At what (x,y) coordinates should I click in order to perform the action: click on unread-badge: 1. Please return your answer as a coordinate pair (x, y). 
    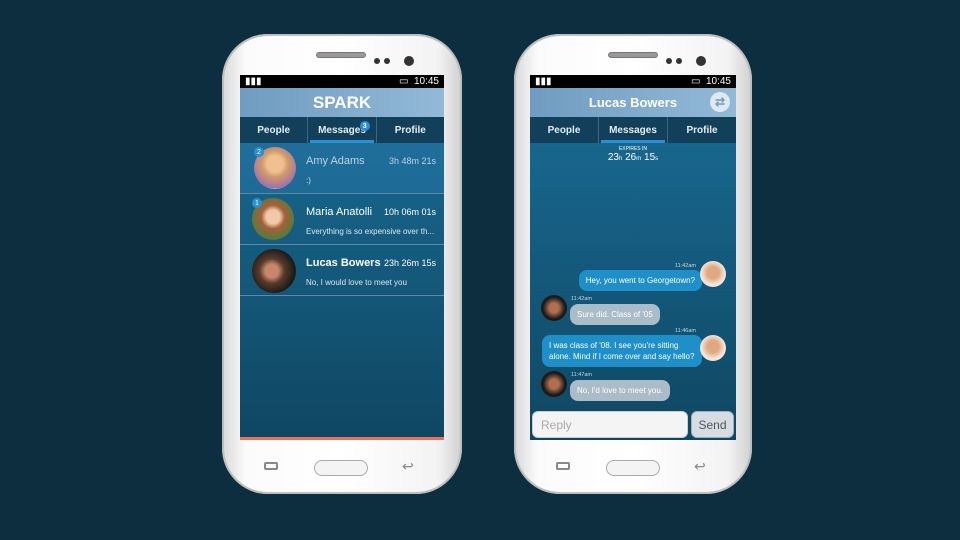
    Looking at the image, I should click on (257, 203).